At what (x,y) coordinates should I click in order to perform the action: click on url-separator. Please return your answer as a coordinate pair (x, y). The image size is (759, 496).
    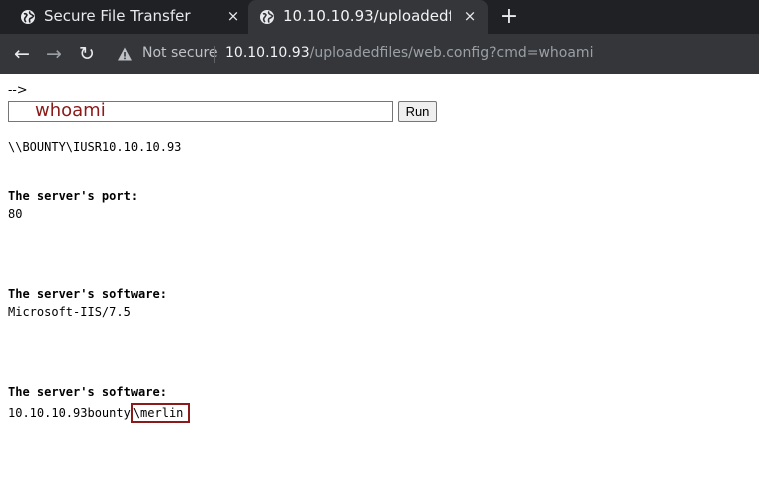
    Looking at the image, I should click on (214, 54).